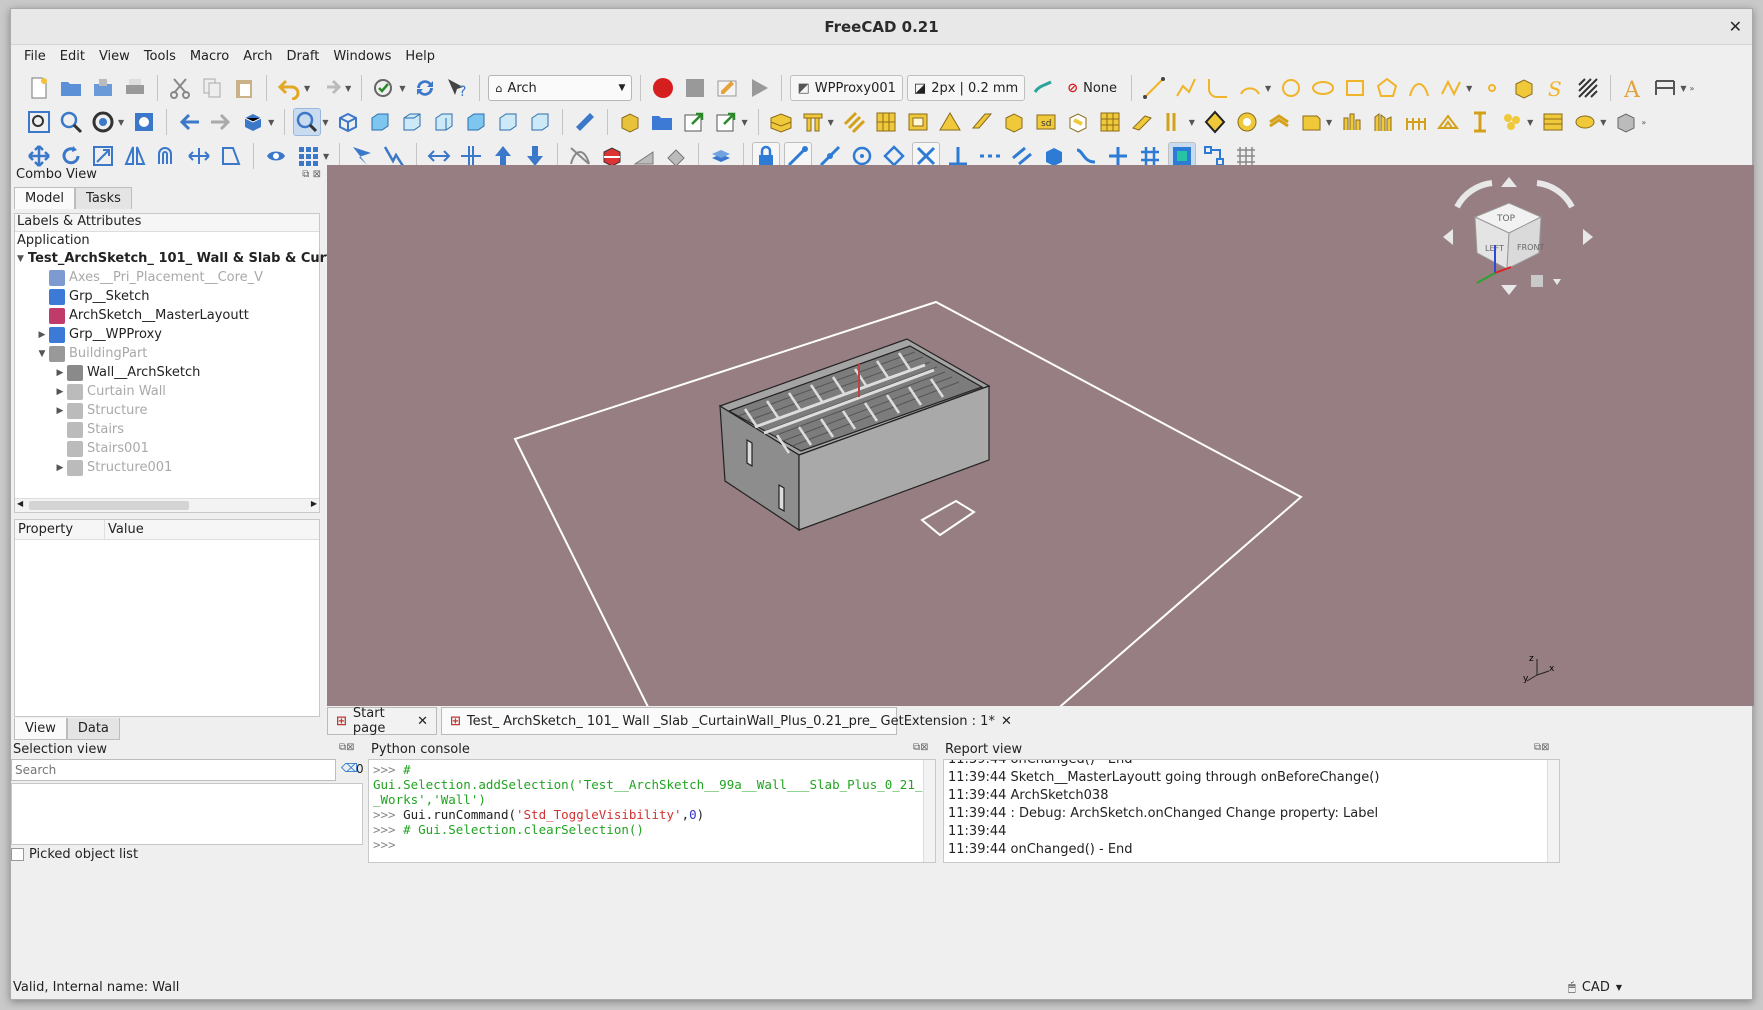 This screenshot has height=1010, width=1763. What do you see at coordinates (257, 56) in the screenshot?
I see `menu-arch: Arch` at bounding box center [257, 56].